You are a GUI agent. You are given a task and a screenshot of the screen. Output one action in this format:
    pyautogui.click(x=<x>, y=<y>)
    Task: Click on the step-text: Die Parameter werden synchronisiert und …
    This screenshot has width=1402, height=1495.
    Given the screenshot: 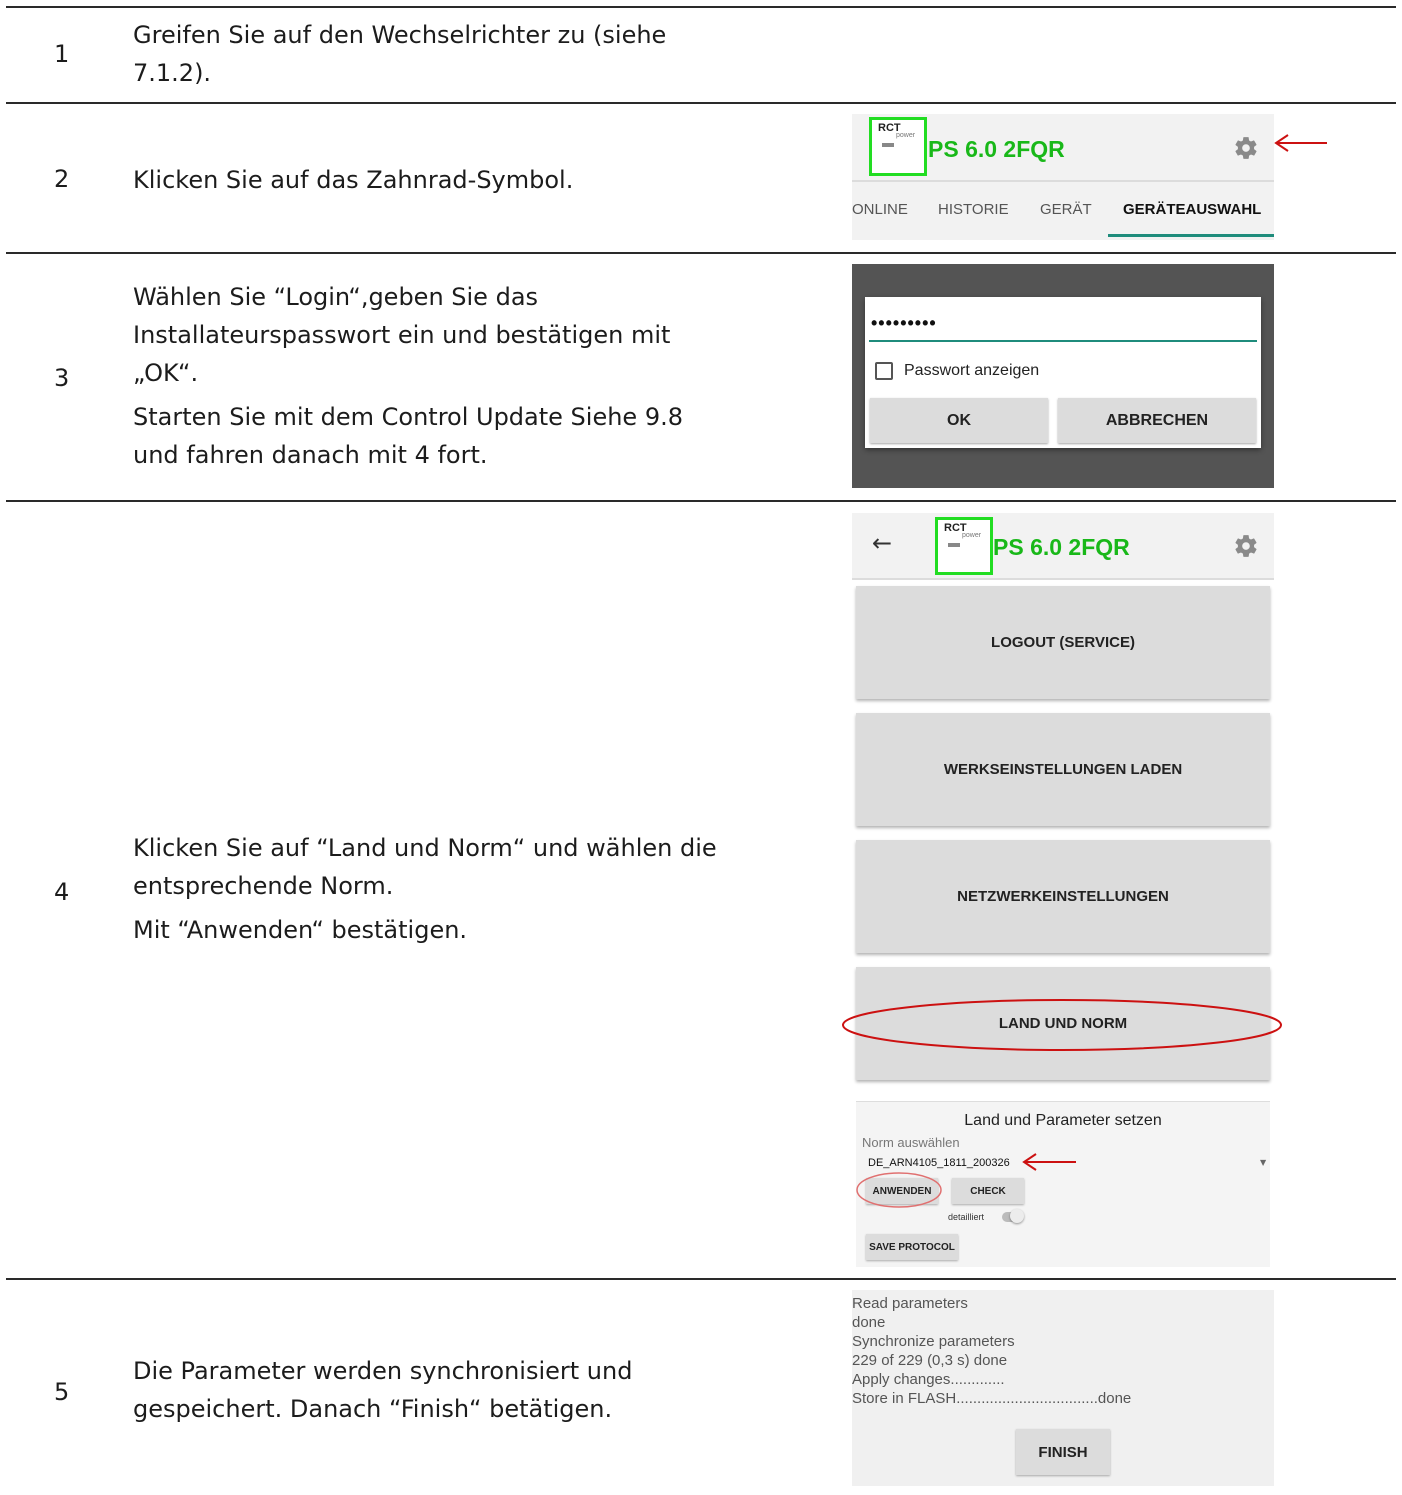 What is the action you would take?
    pyautogui.click(x=382, y=1390)
    